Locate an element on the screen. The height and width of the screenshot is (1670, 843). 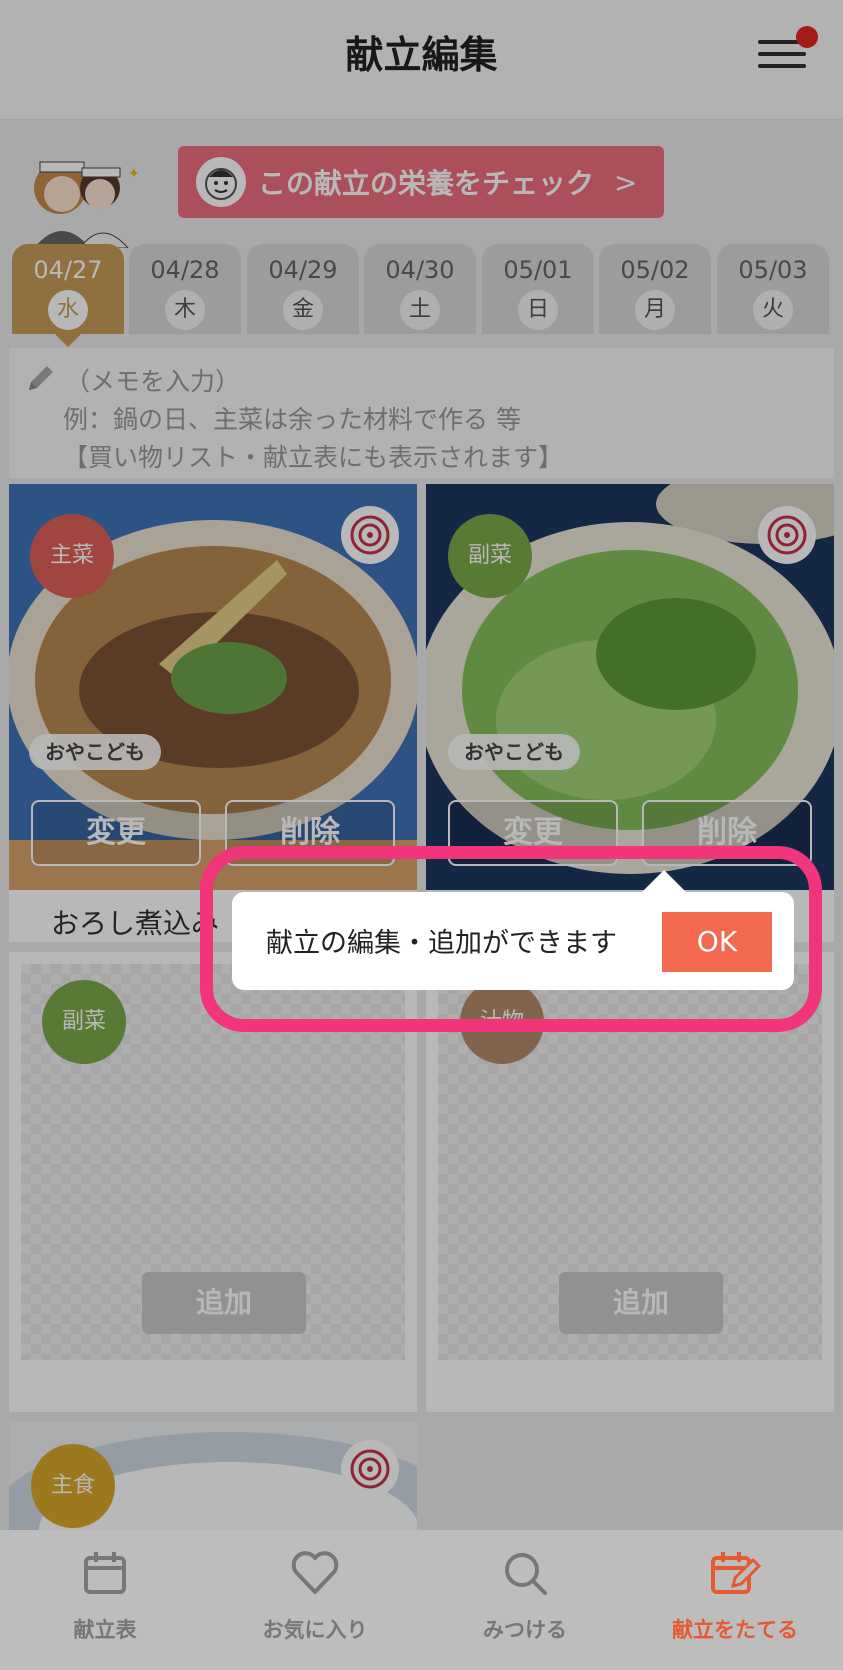
tooltip-popup: 献立の編集・追加ができます OK is located at coordinates (513, 930).